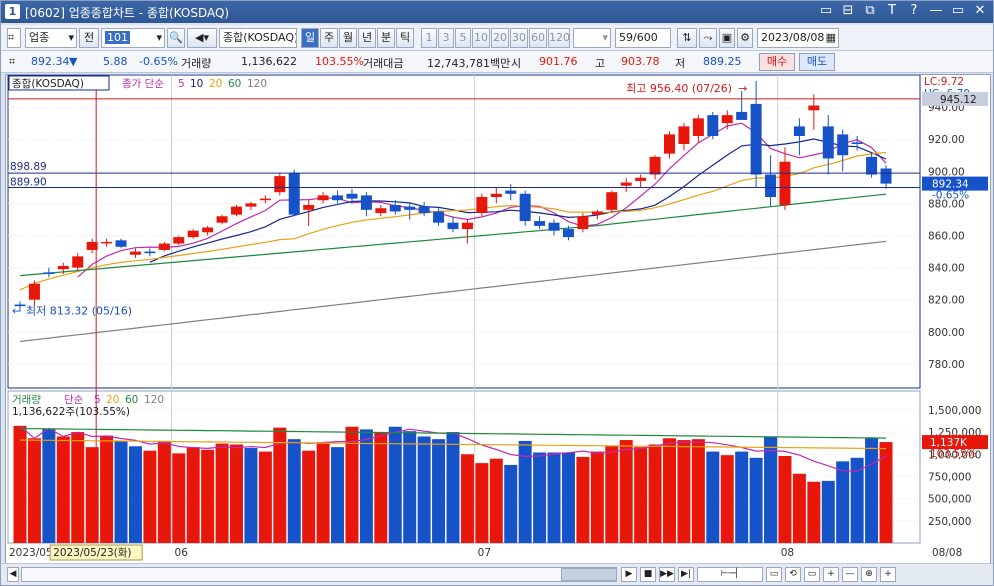 The width and height of the screenshot is (994, 586). Describe the element at coordinates (869, 574) in the screenshot. I see `crosshair-icon: ⊕` at that location.